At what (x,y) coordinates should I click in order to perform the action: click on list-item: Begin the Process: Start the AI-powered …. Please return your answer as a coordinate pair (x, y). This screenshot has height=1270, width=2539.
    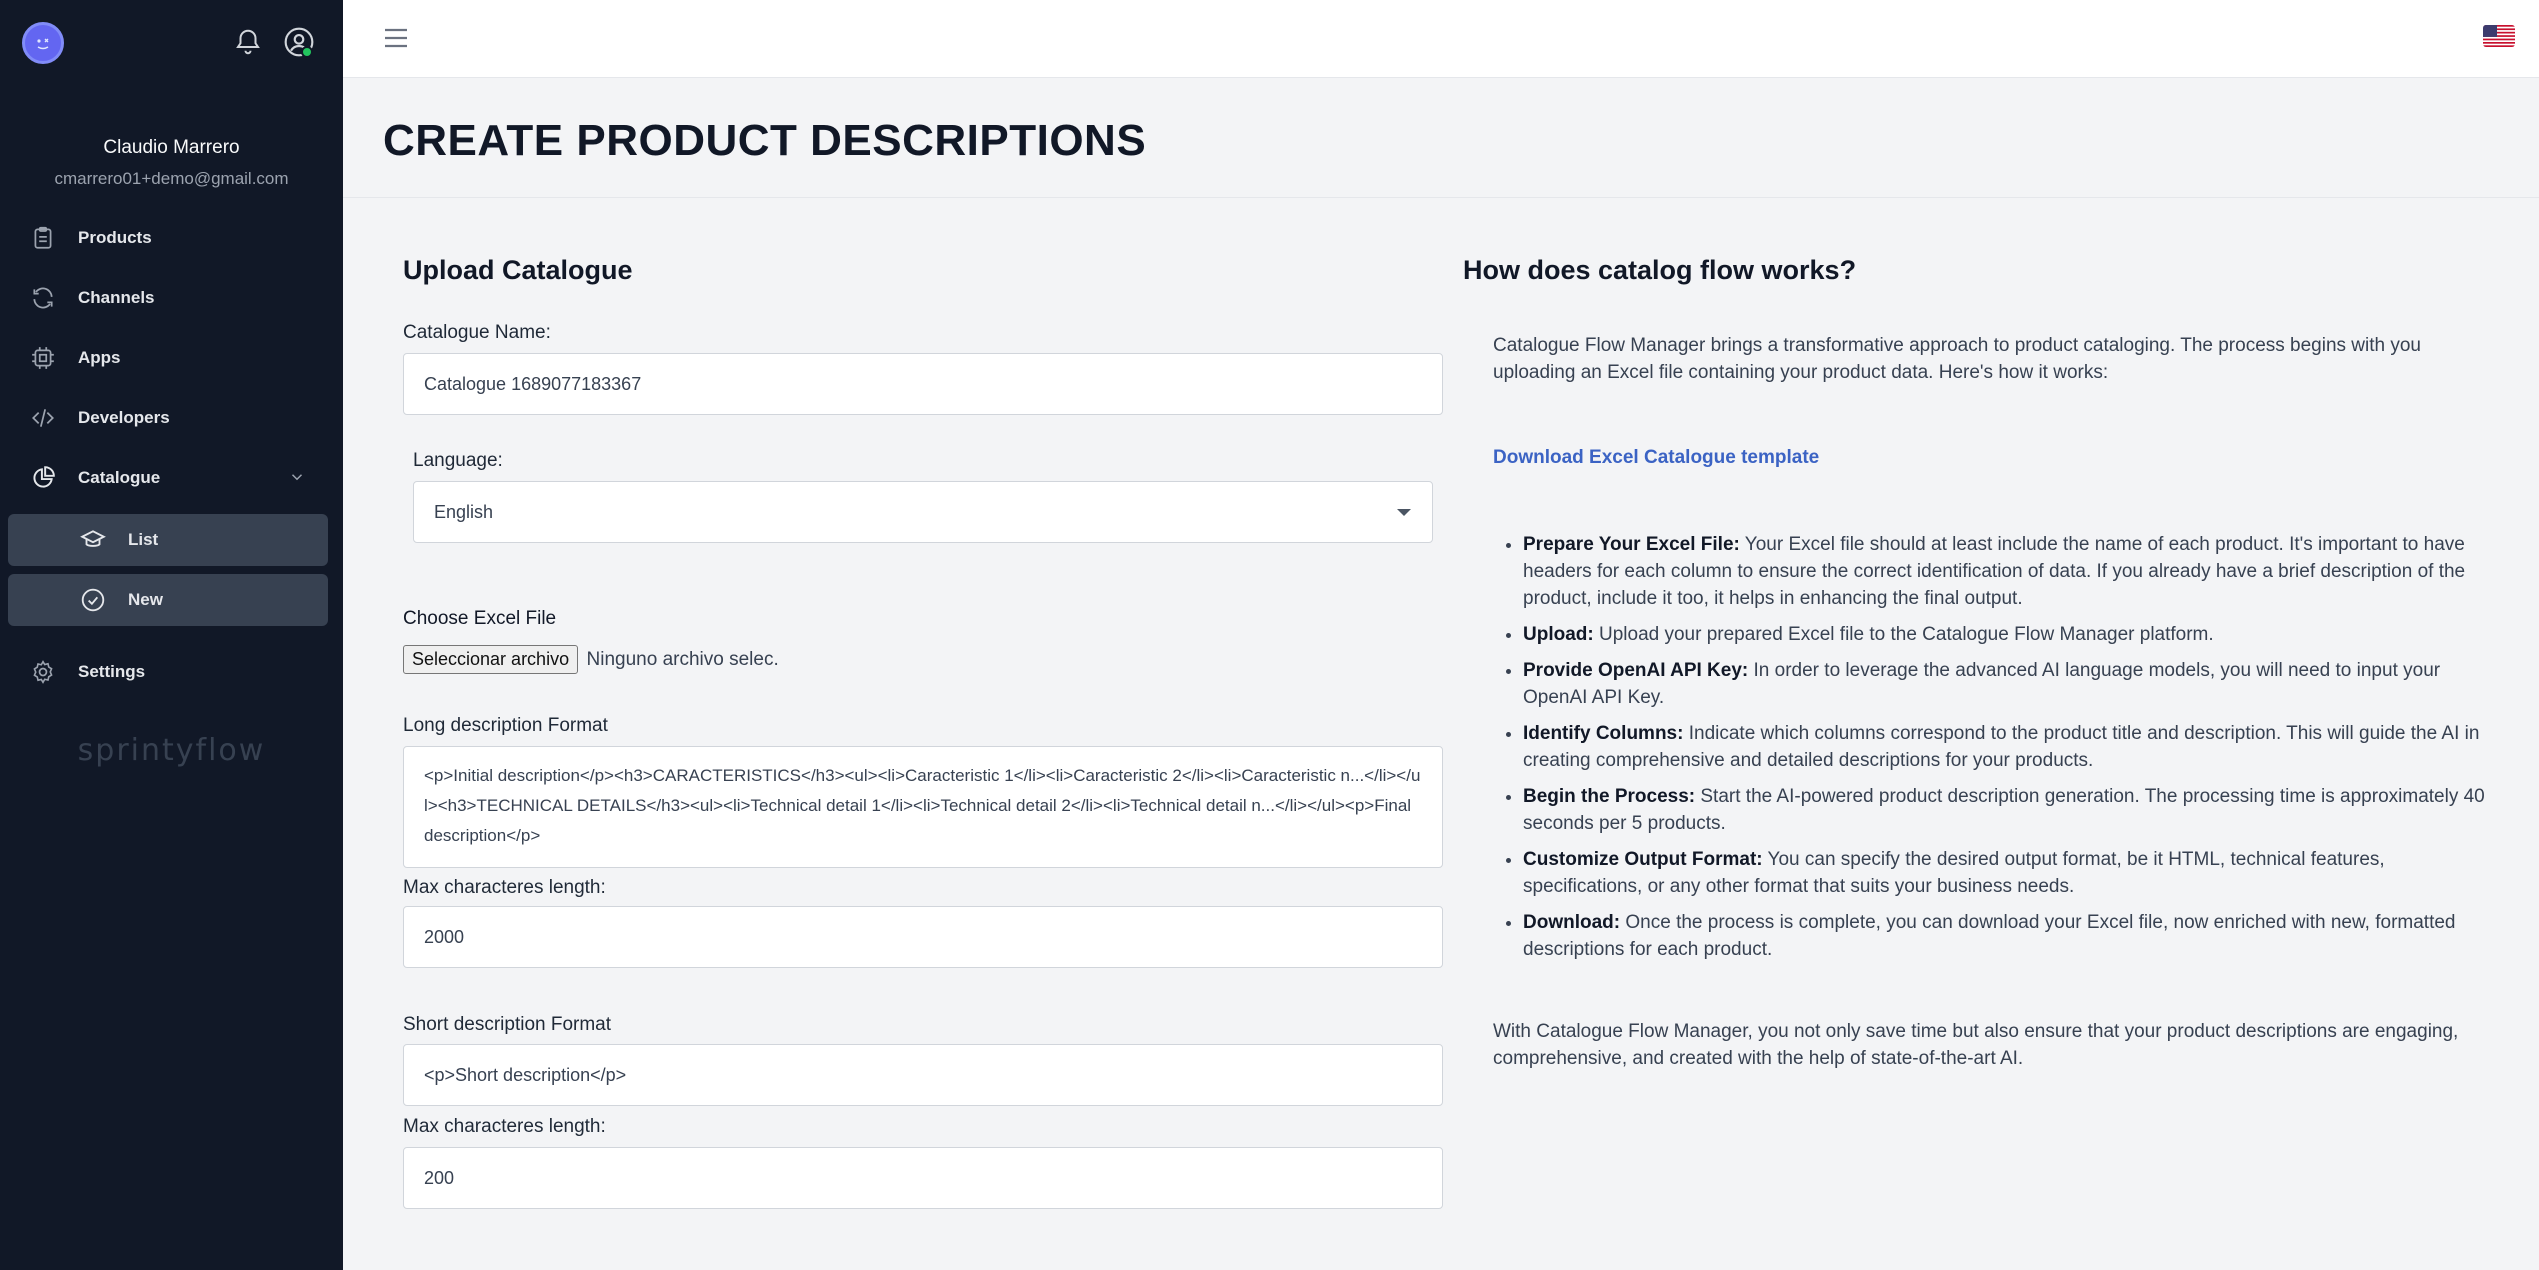
    Looking at the image, I should click on (2013, 810).